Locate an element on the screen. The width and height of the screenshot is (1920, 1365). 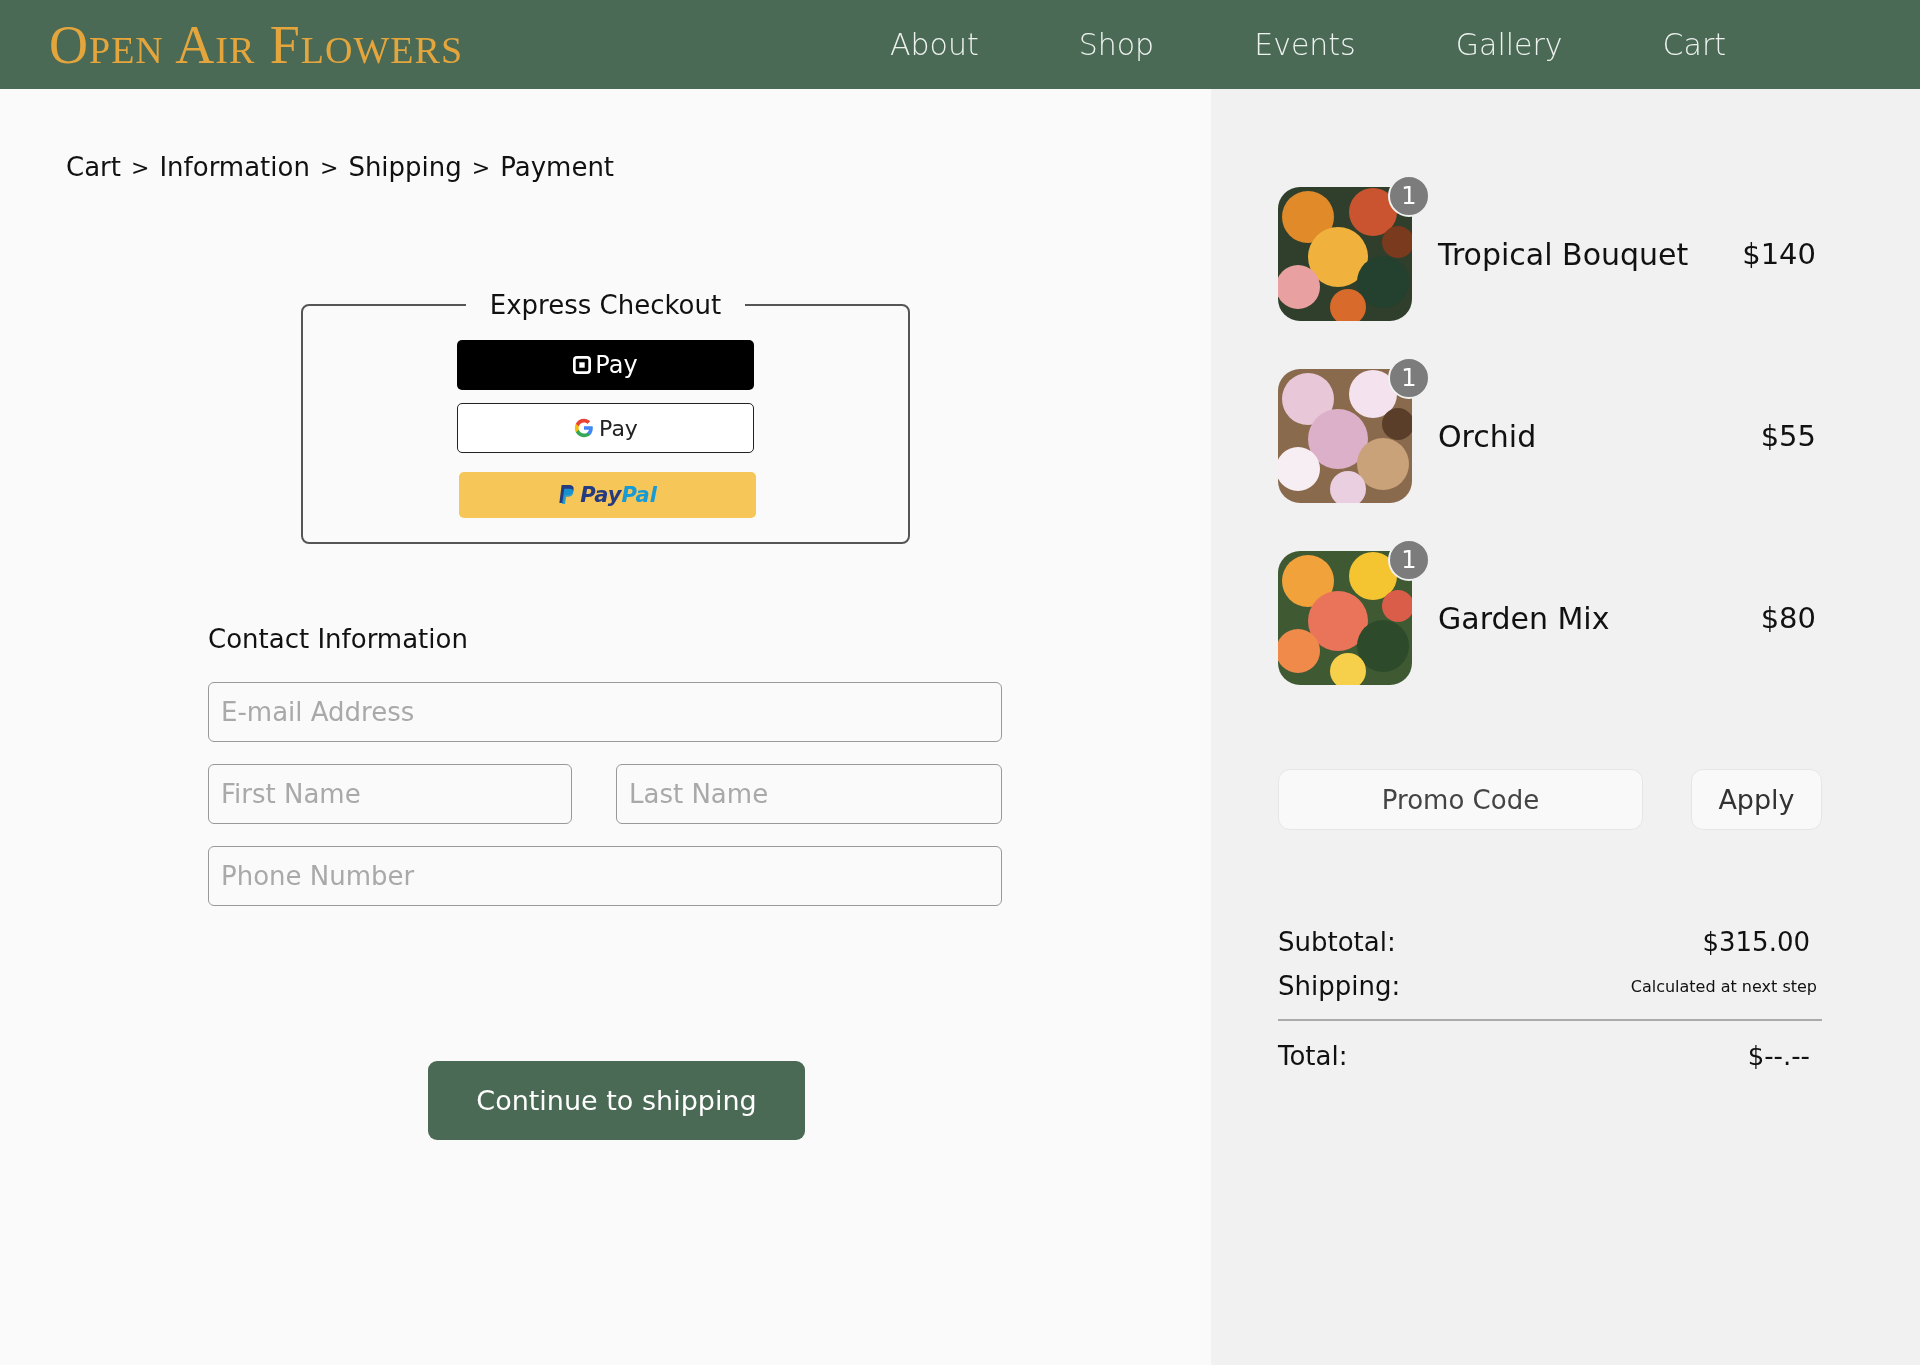
paypal-button: PayPal is located at coordinates (607, 495).